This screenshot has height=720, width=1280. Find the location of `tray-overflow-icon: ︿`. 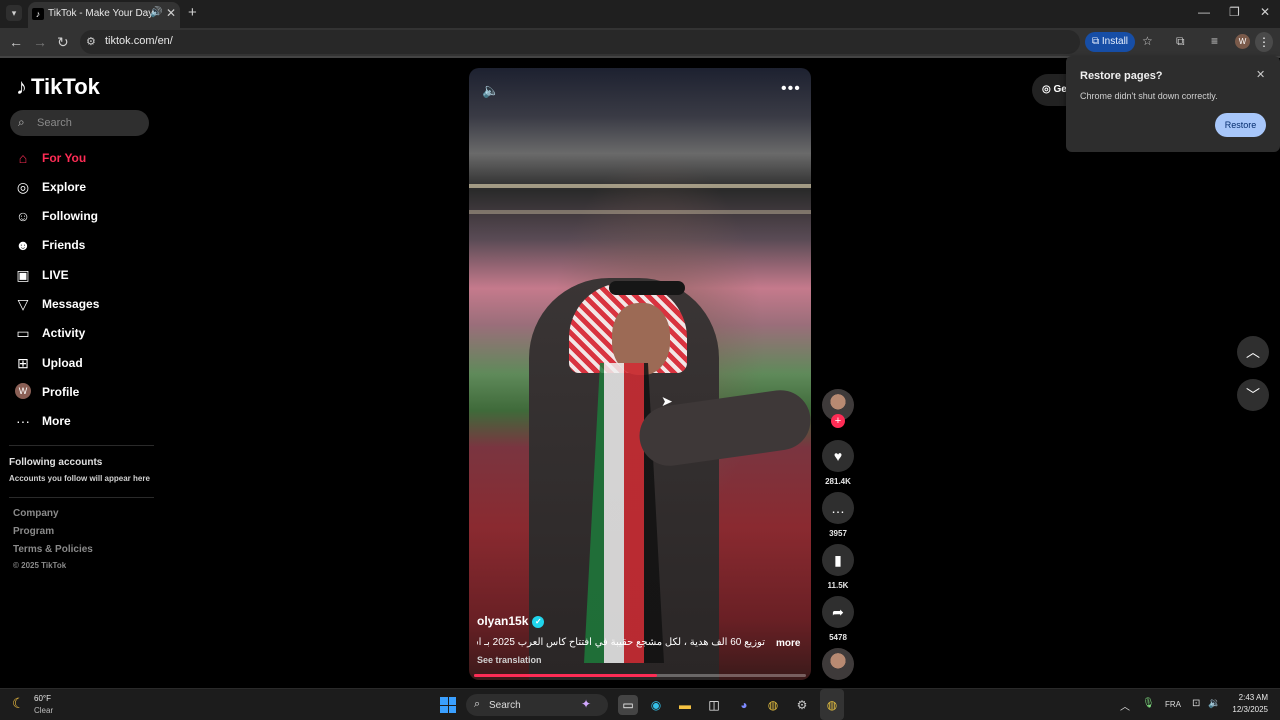

tray-overflow-icon: ︿ is located at coordinates (1125, 705).